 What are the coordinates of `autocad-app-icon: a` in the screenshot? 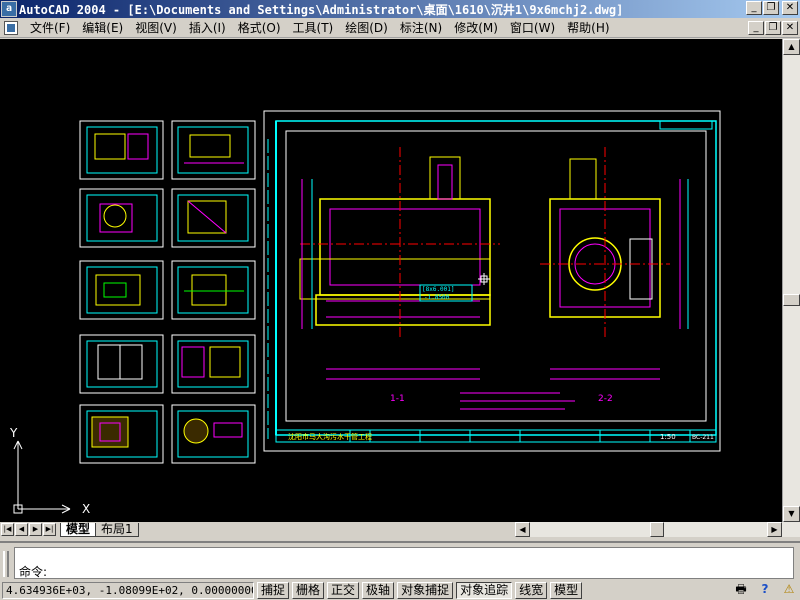 It's located at (9, 9).